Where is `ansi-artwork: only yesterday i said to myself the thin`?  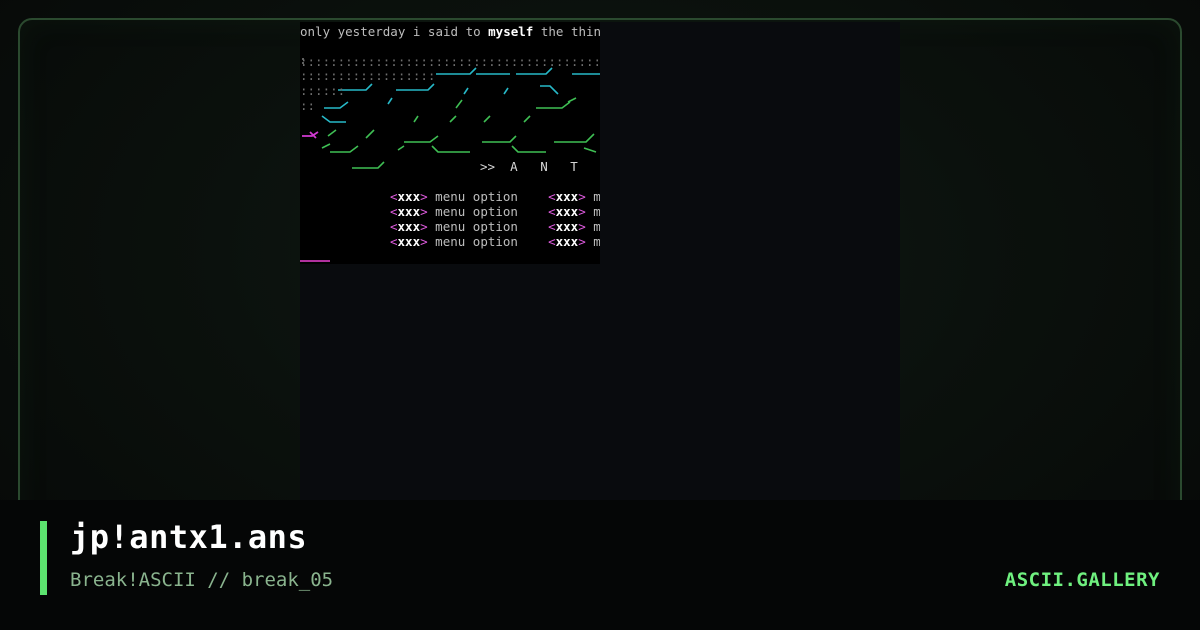
ansi-artwork: only yesterday i said to myself the thin is located at coordinates (450, 143).